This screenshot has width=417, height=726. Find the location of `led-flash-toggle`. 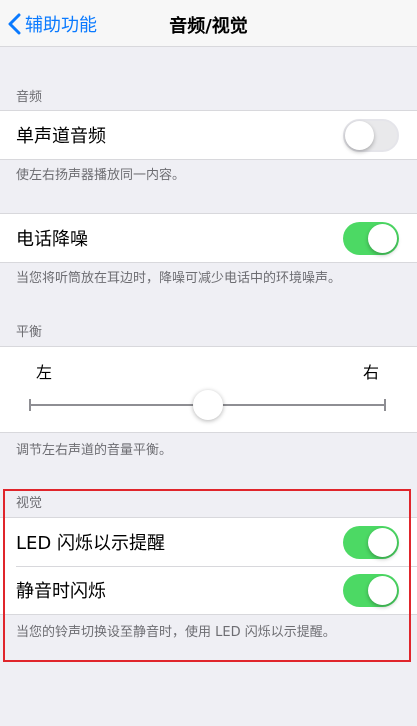

led-flash-toggle is located at coordinates (371, 542).